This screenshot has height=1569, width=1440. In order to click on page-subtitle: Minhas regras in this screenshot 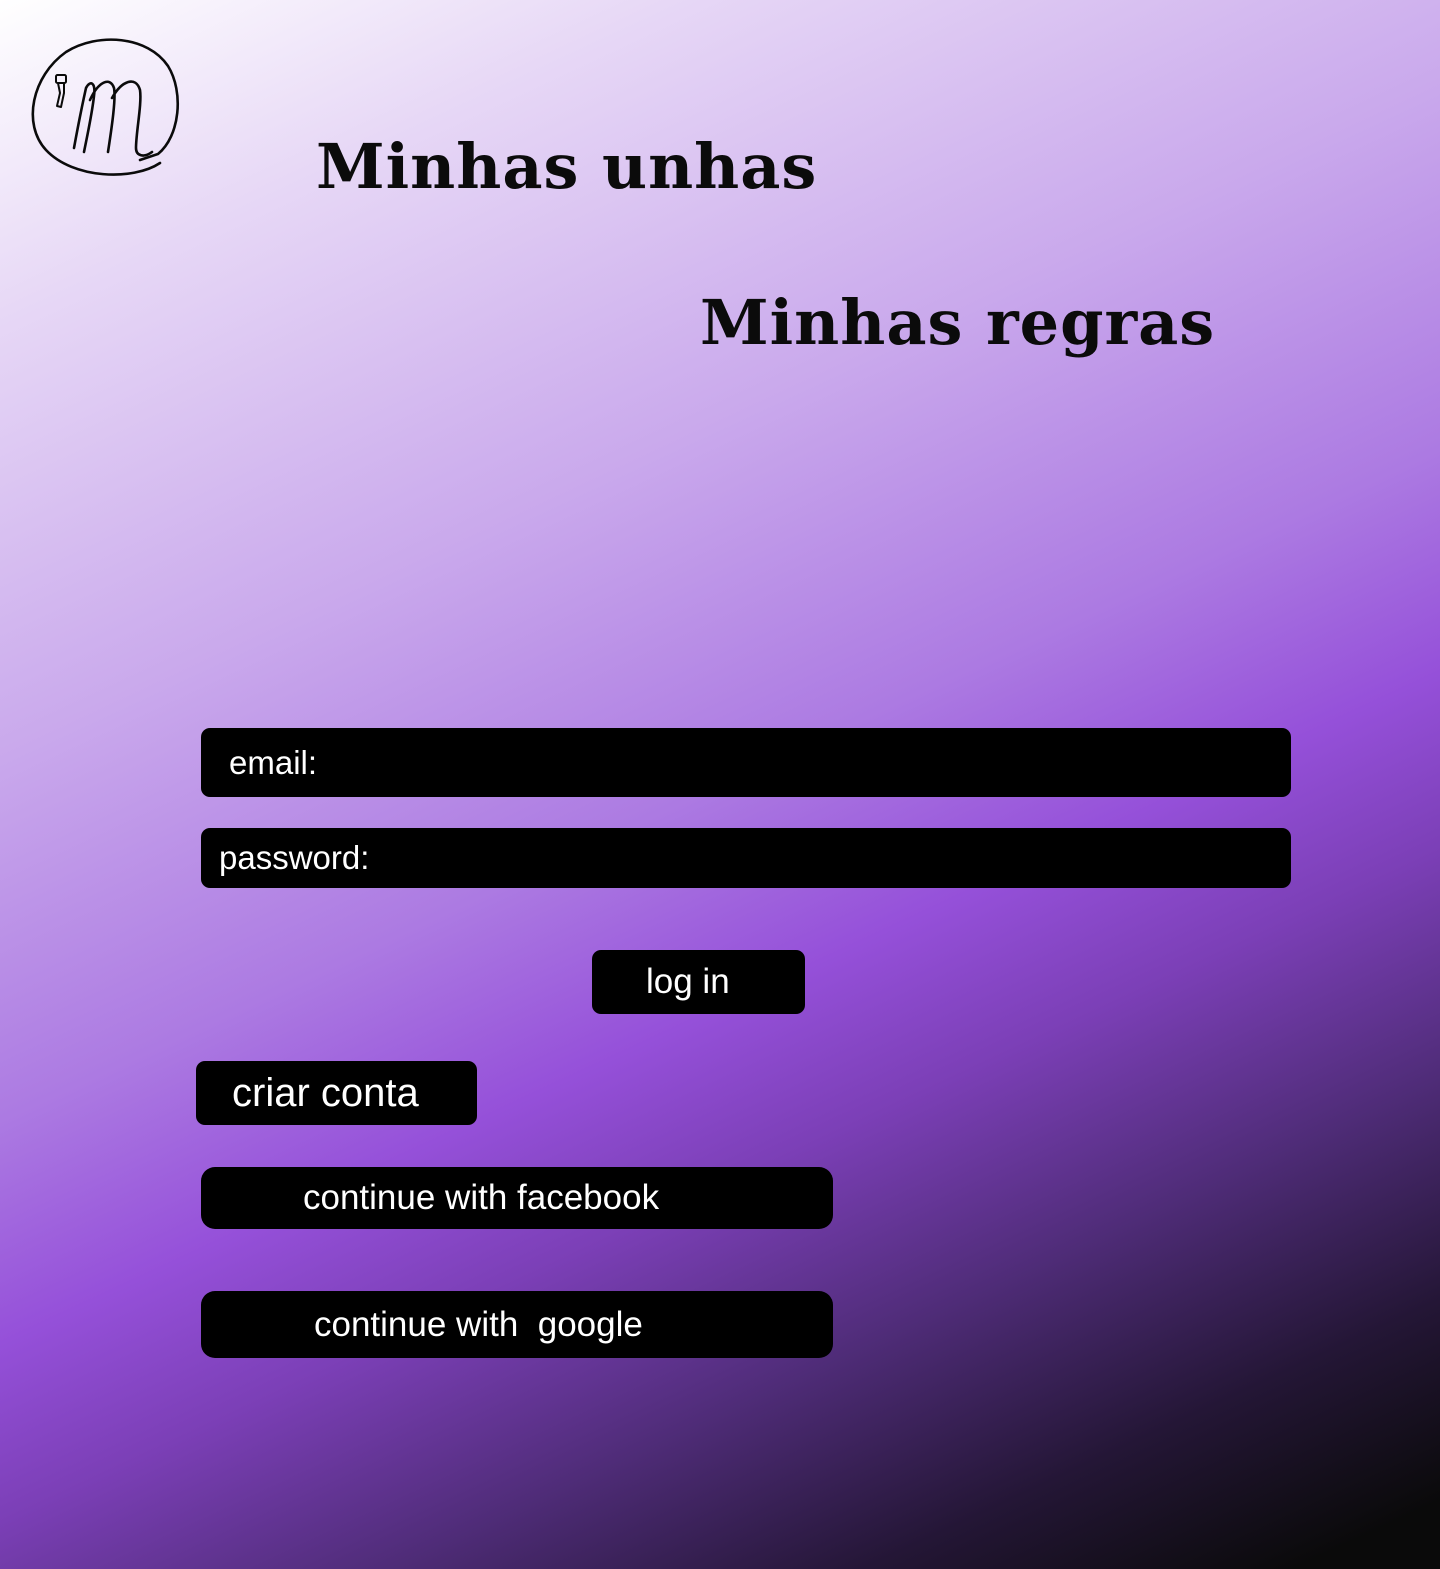, I will do `click(958, 322)`.